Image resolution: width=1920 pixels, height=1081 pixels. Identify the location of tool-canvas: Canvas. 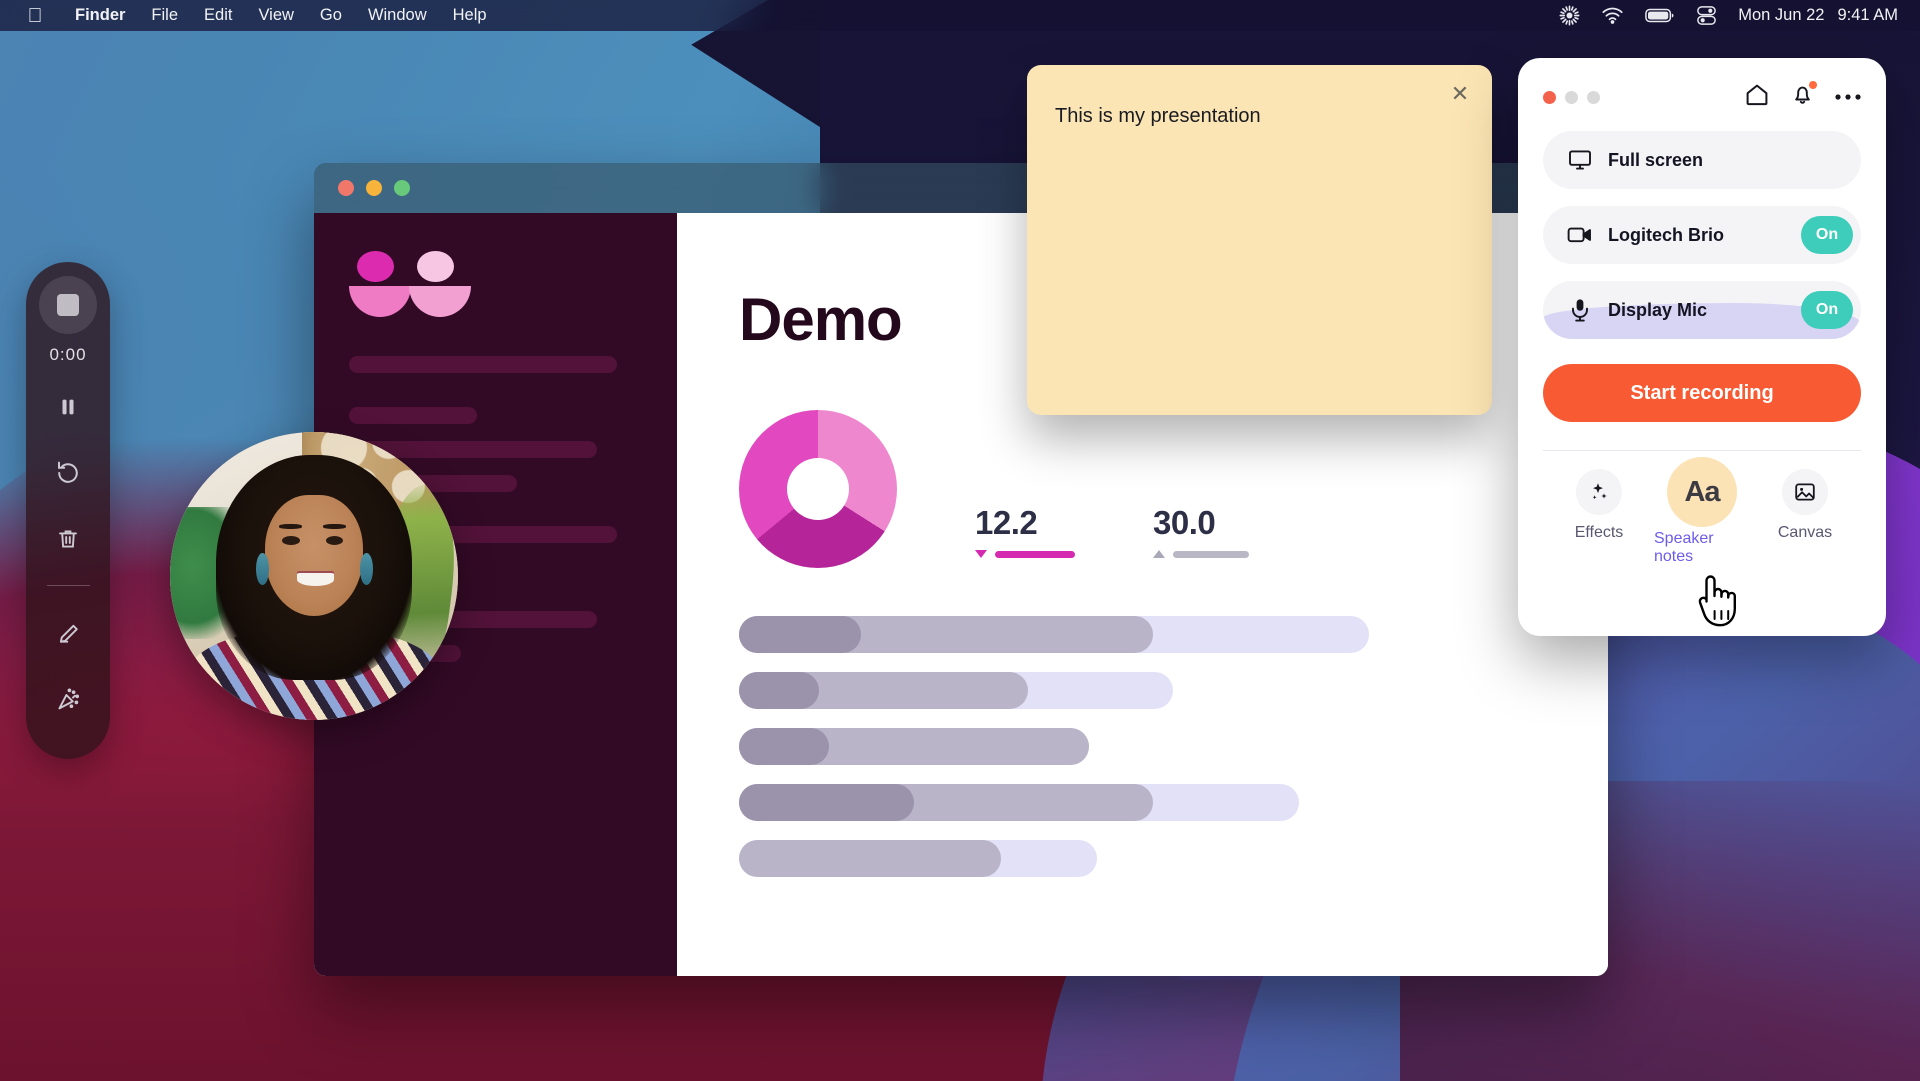
(1805, 517).